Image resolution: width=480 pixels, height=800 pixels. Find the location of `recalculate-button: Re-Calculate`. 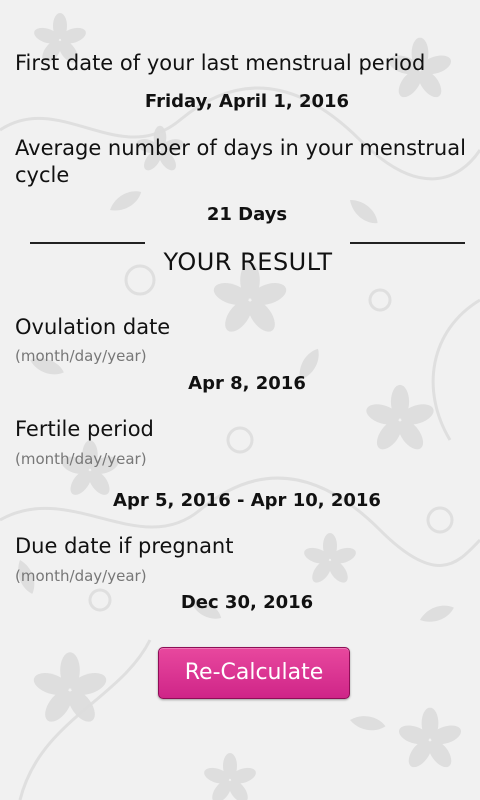

recalculate-button: Re-Calculate is located at coordinates (254, 673).